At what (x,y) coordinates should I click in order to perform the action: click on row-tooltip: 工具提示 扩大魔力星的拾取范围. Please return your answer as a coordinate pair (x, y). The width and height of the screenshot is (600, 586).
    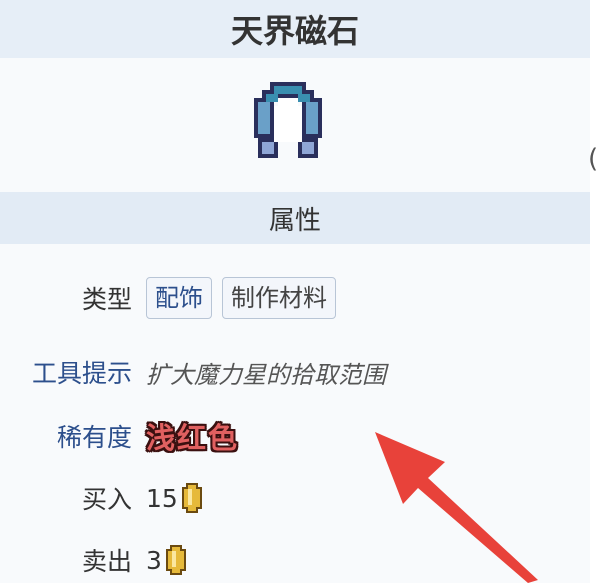
    Looking at the image, I should click on (295, 372).